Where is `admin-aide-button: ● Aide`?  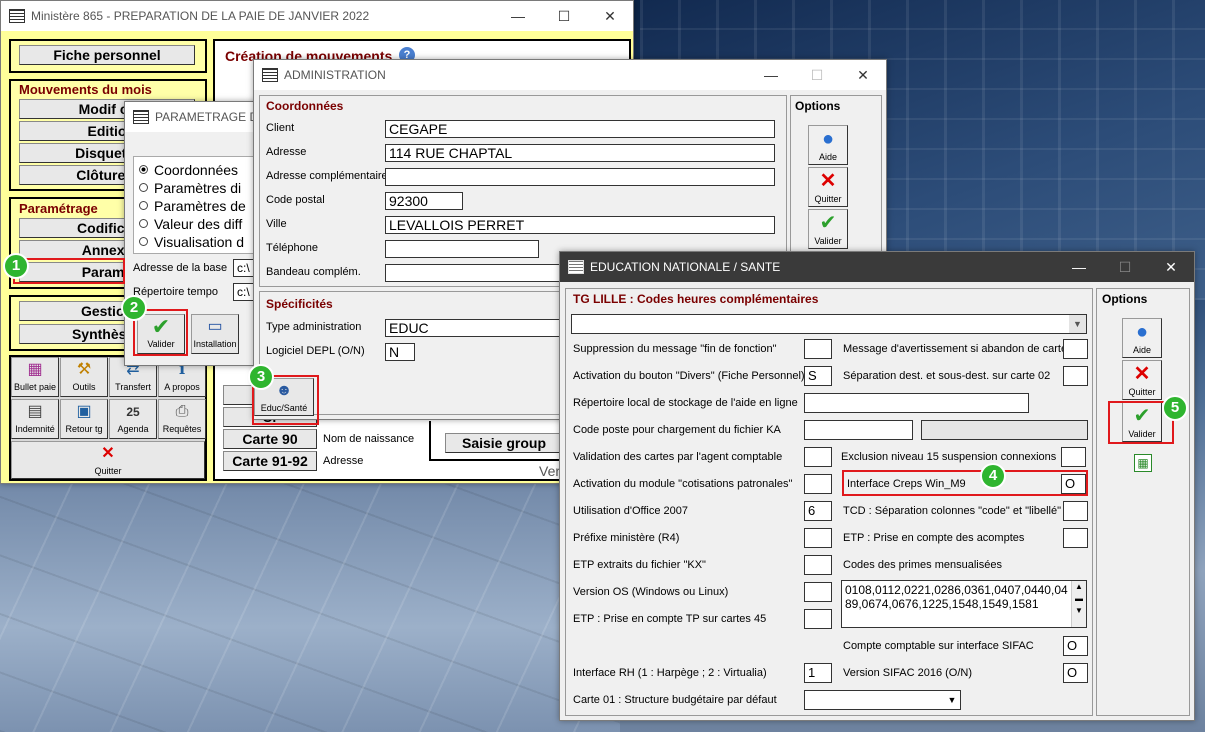
admin-aide-button: ● Aide is located at coordinates (828, 145).